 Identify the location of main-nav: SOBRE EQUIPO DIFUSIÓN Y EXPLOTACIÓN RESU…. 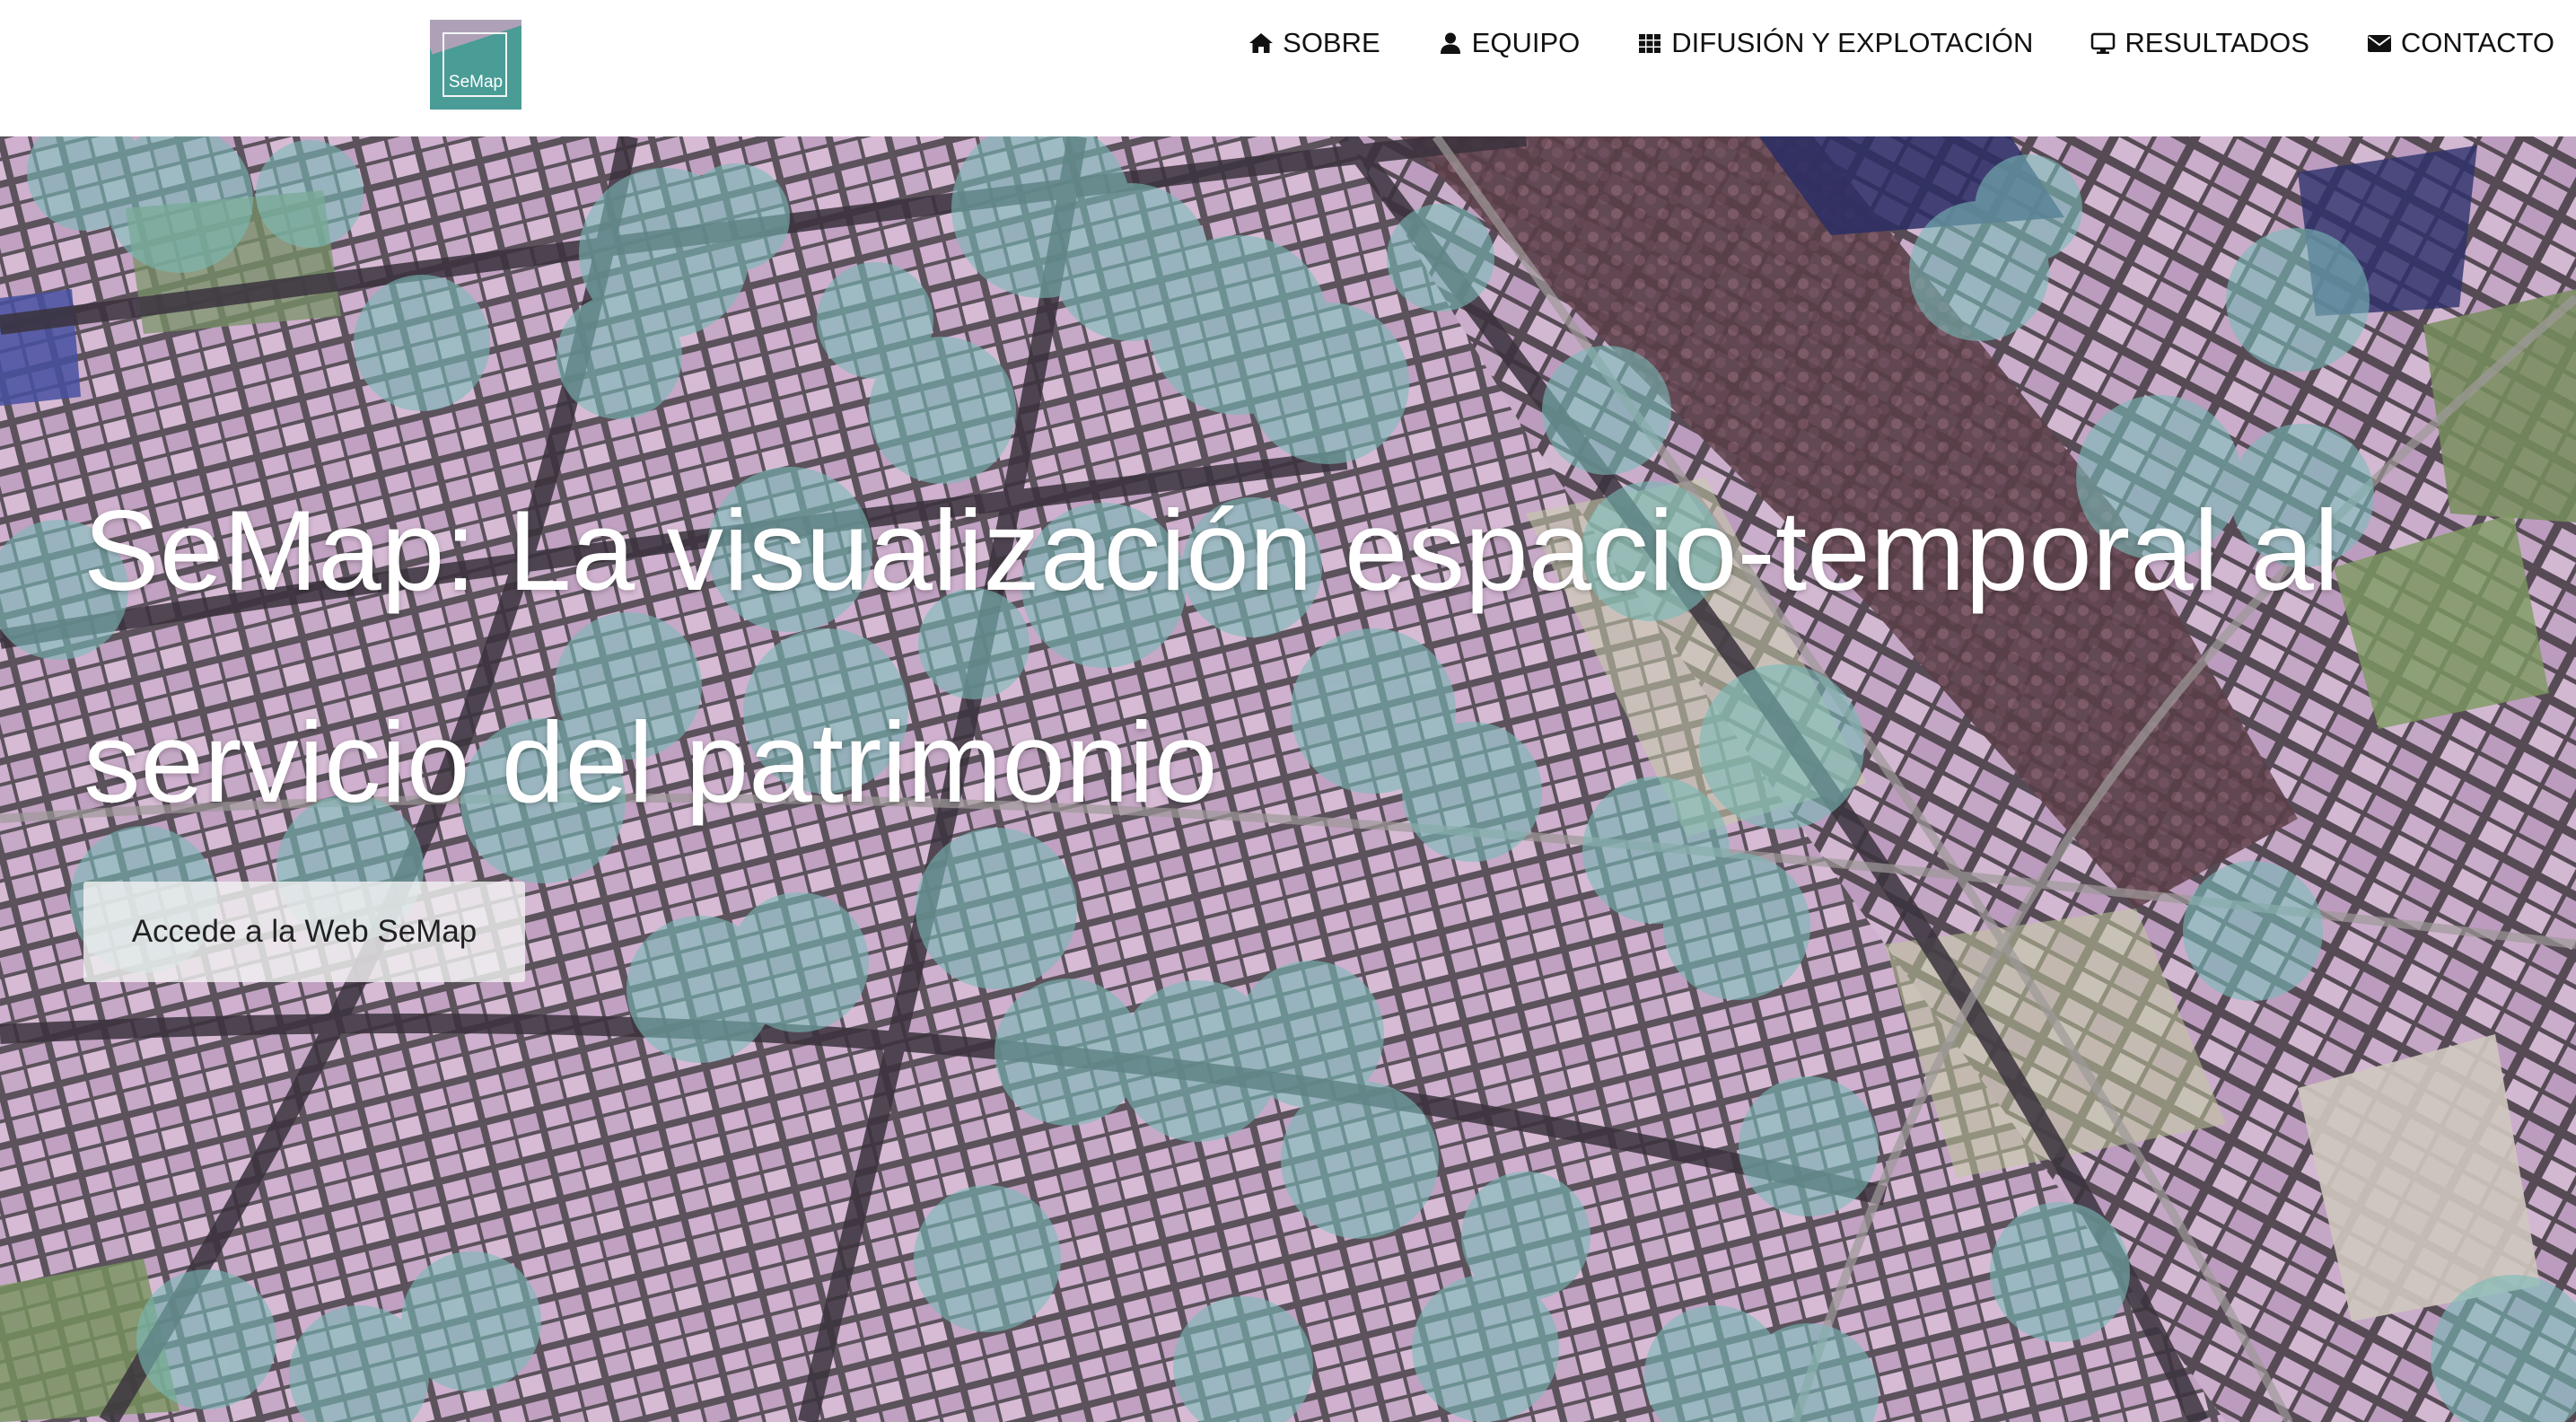
(1901, 43).